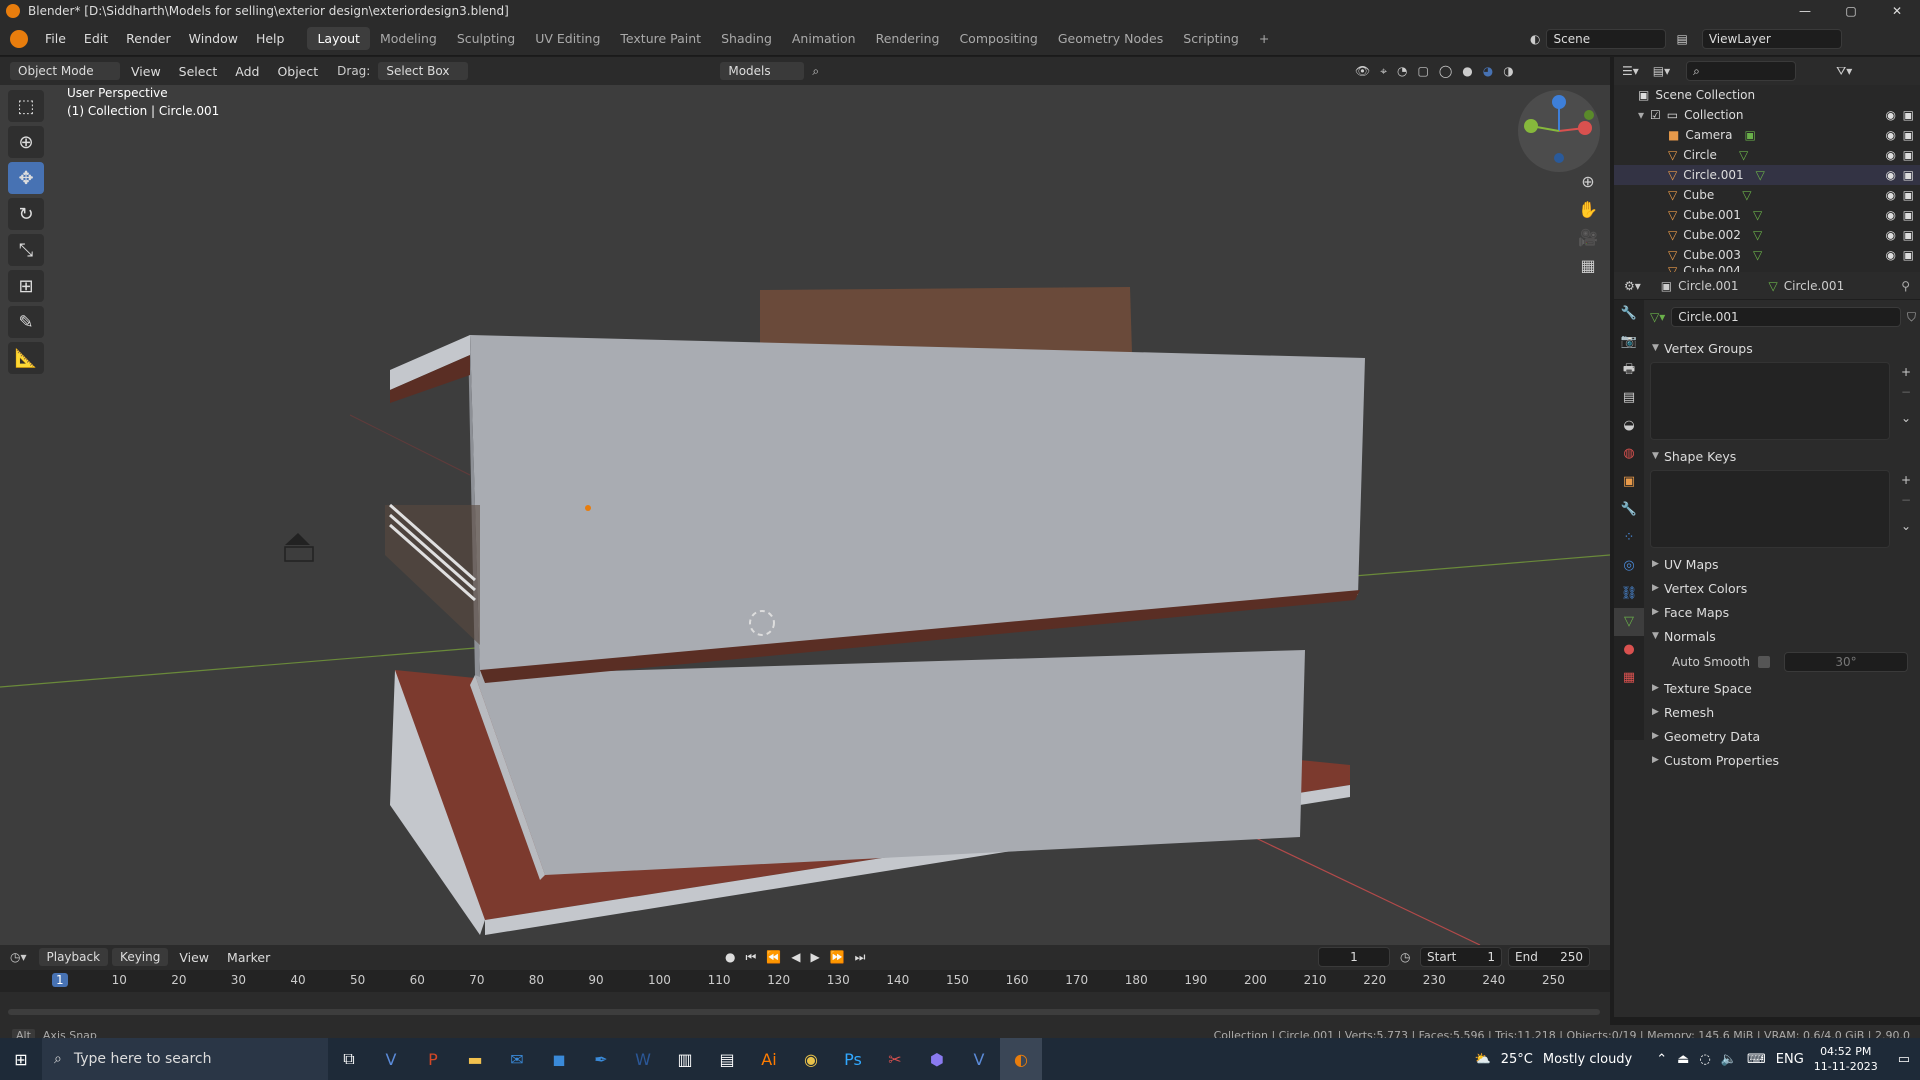 The width and height of the screenshot is (1920, 1080). What do you see at coordinates (1763, 662) in the screenshot?
I see `auto-smooth-checkbox` at bounding box center [1763, 662].